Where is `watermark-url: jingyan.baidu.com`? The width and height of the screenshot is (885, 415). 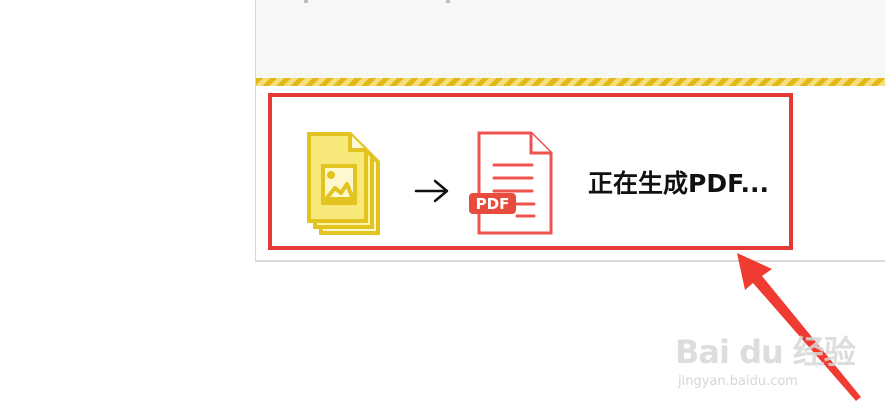
watermark-url: jingyan.baidu.com is located at coordinates (738, 381).